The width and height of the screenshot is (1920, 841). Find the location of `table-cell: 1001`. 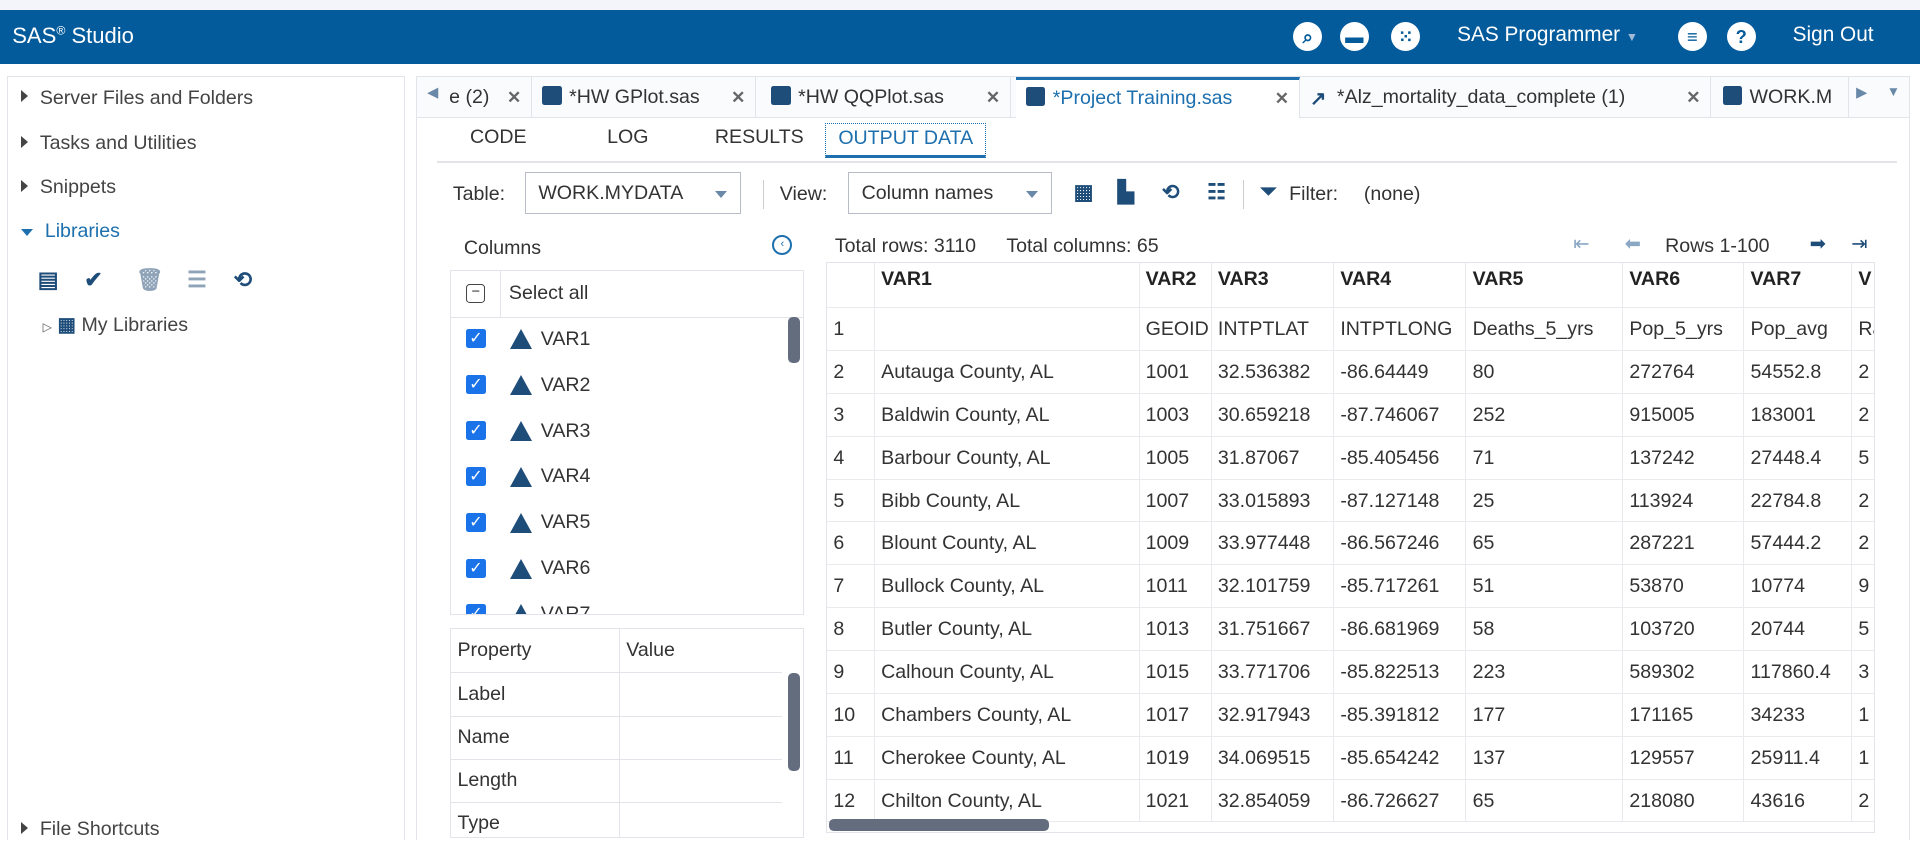

table-cell: 1001 is located at coordinates (1175, 372).